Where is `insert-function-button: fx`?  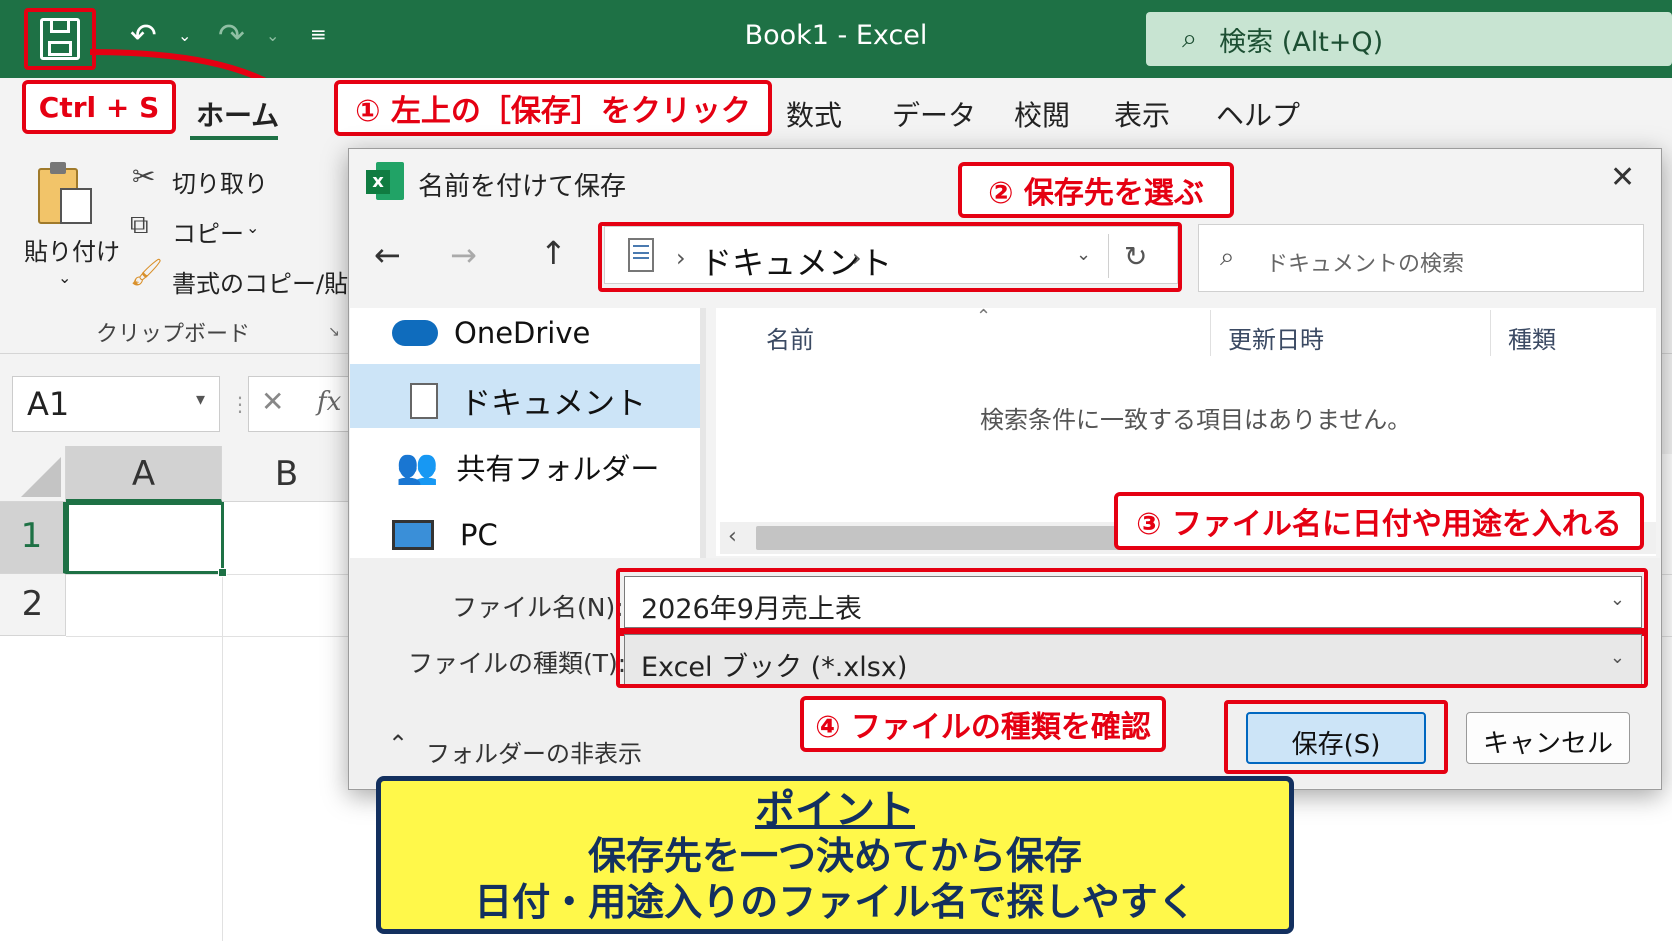
insert-function-button: fx is located at coordinates (329, 402).